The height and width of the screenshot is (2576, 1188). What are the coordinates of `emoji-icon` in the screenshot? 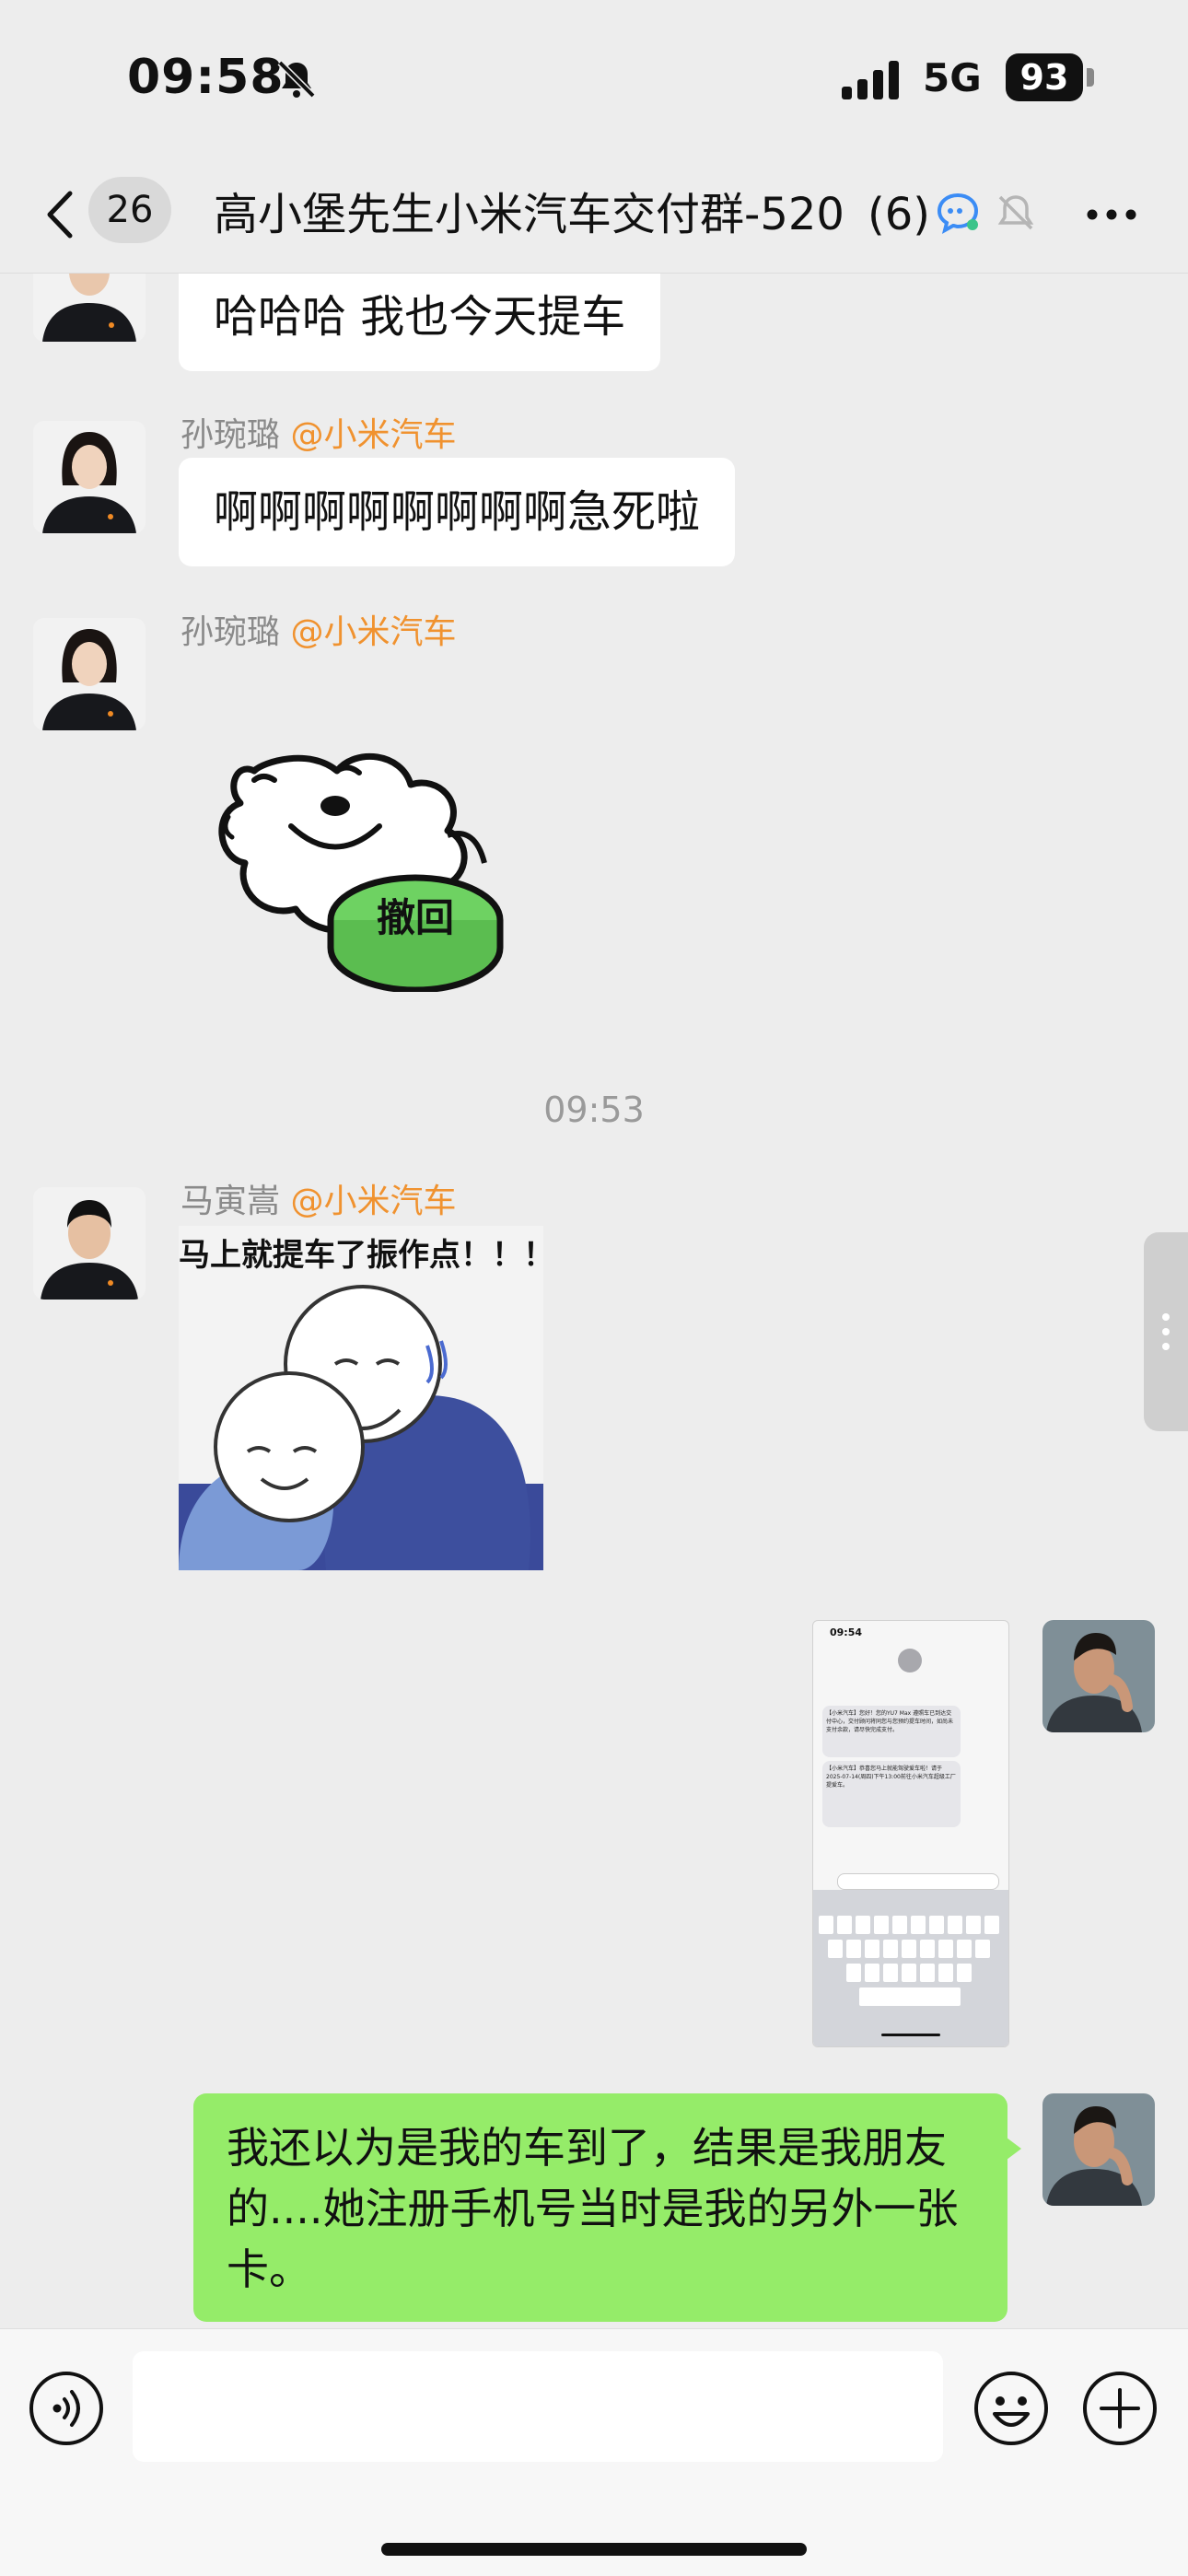 It's located at (1011, 2408).